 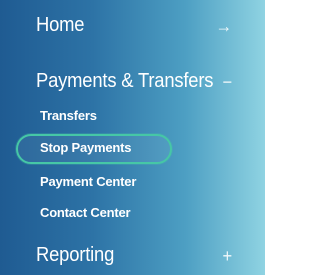 I want to click on subnav-item-stop-payments: Stop Payments, so click(x=144, y=147).